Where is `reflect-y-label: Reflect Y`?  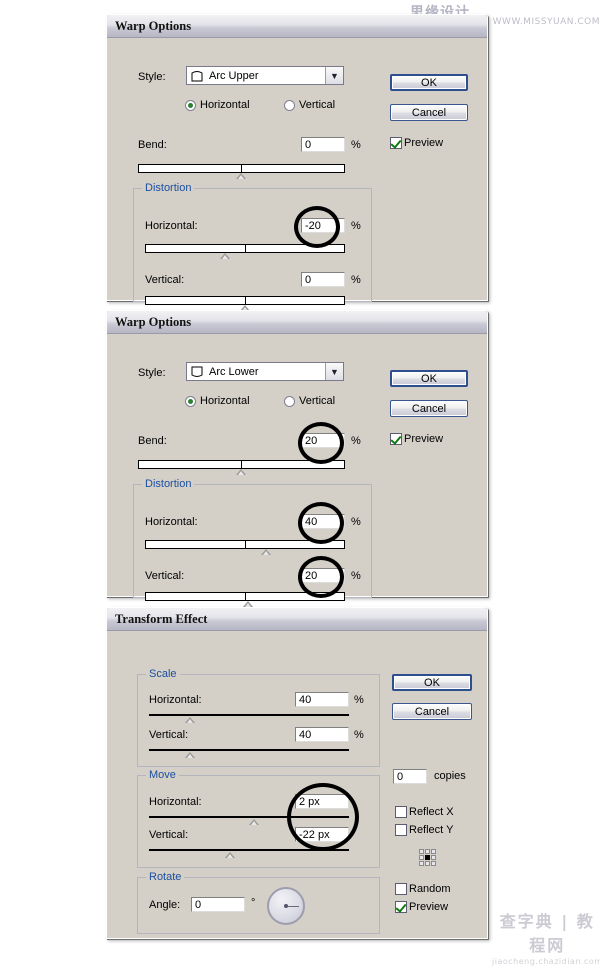
reflect-y-label: Reflect Y is located at coordinates (431, 830).